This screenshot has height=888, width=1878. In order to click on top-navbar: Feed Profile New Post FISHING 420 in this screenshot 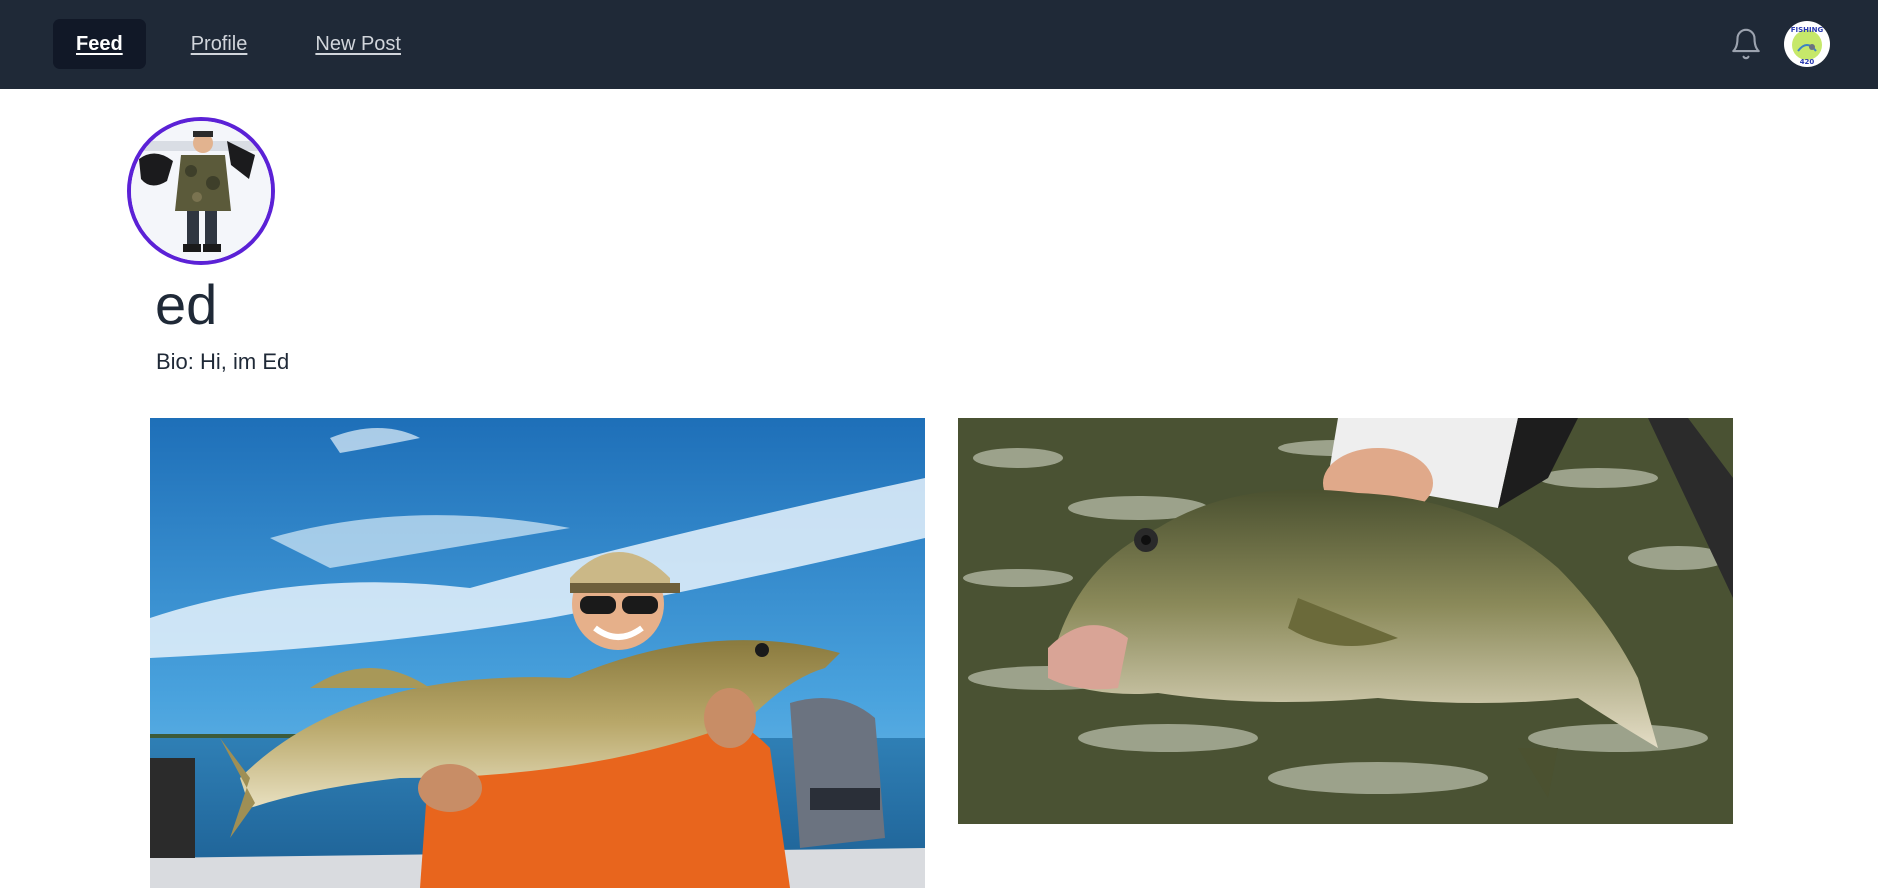, I will do `click(939, 44)`.